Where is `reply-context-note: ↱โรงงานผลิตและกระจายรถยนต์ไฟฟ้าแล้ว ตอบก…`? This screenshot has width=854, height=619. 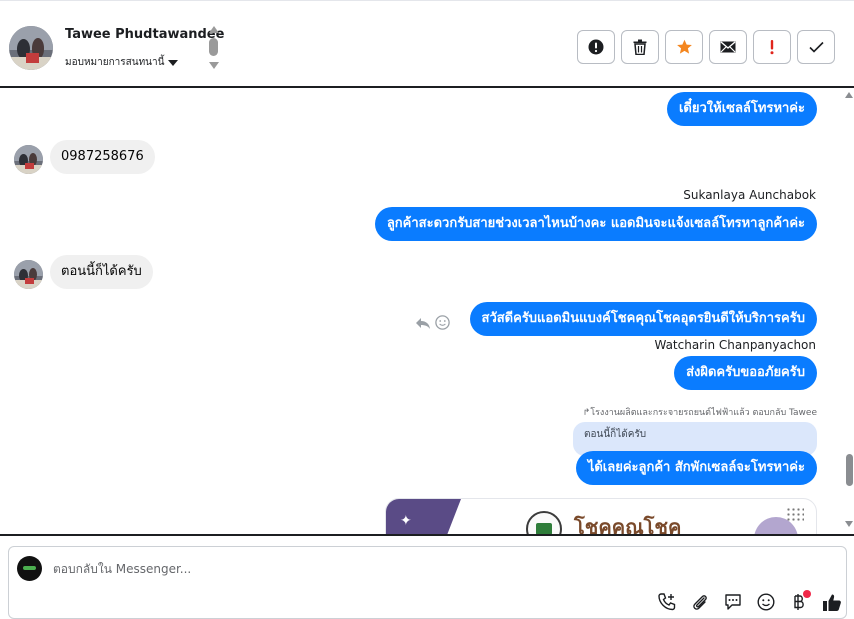 reply-context-note: ↱โรงงานผลิตและกระจายรถยนต์ไฟฟ้าแล้ว ตอบก… is located at coordinates (700, 412).